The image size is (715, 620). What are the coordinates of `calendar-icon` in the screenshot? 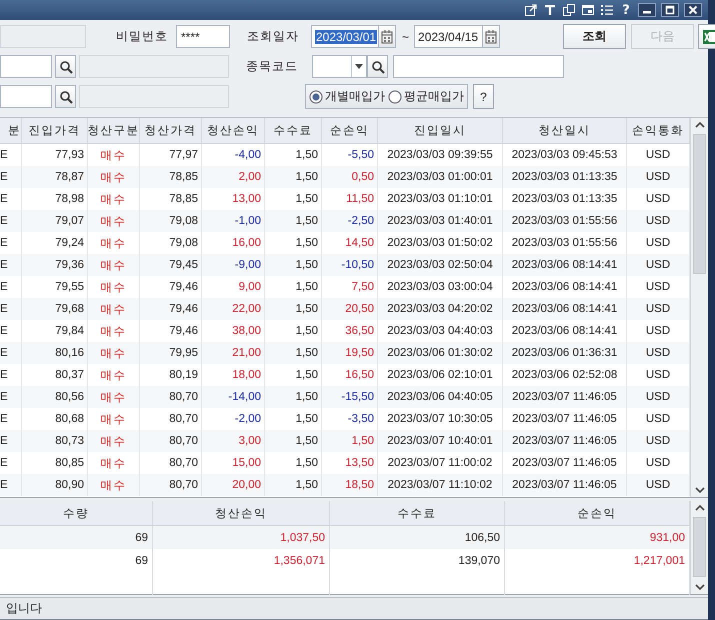 It's located at (387, 36).